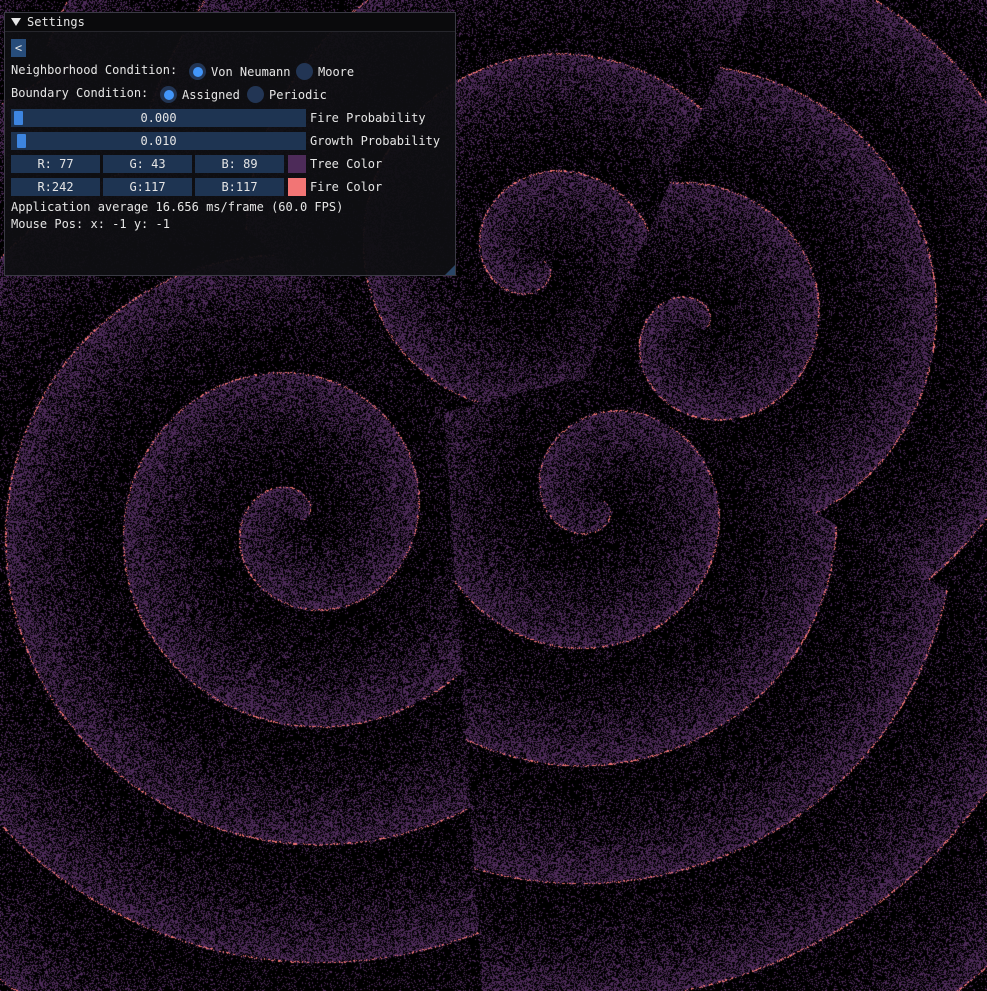  Describe the element at coordinates (18, 48) in the screenshot. I see `back-button: <` at that location.